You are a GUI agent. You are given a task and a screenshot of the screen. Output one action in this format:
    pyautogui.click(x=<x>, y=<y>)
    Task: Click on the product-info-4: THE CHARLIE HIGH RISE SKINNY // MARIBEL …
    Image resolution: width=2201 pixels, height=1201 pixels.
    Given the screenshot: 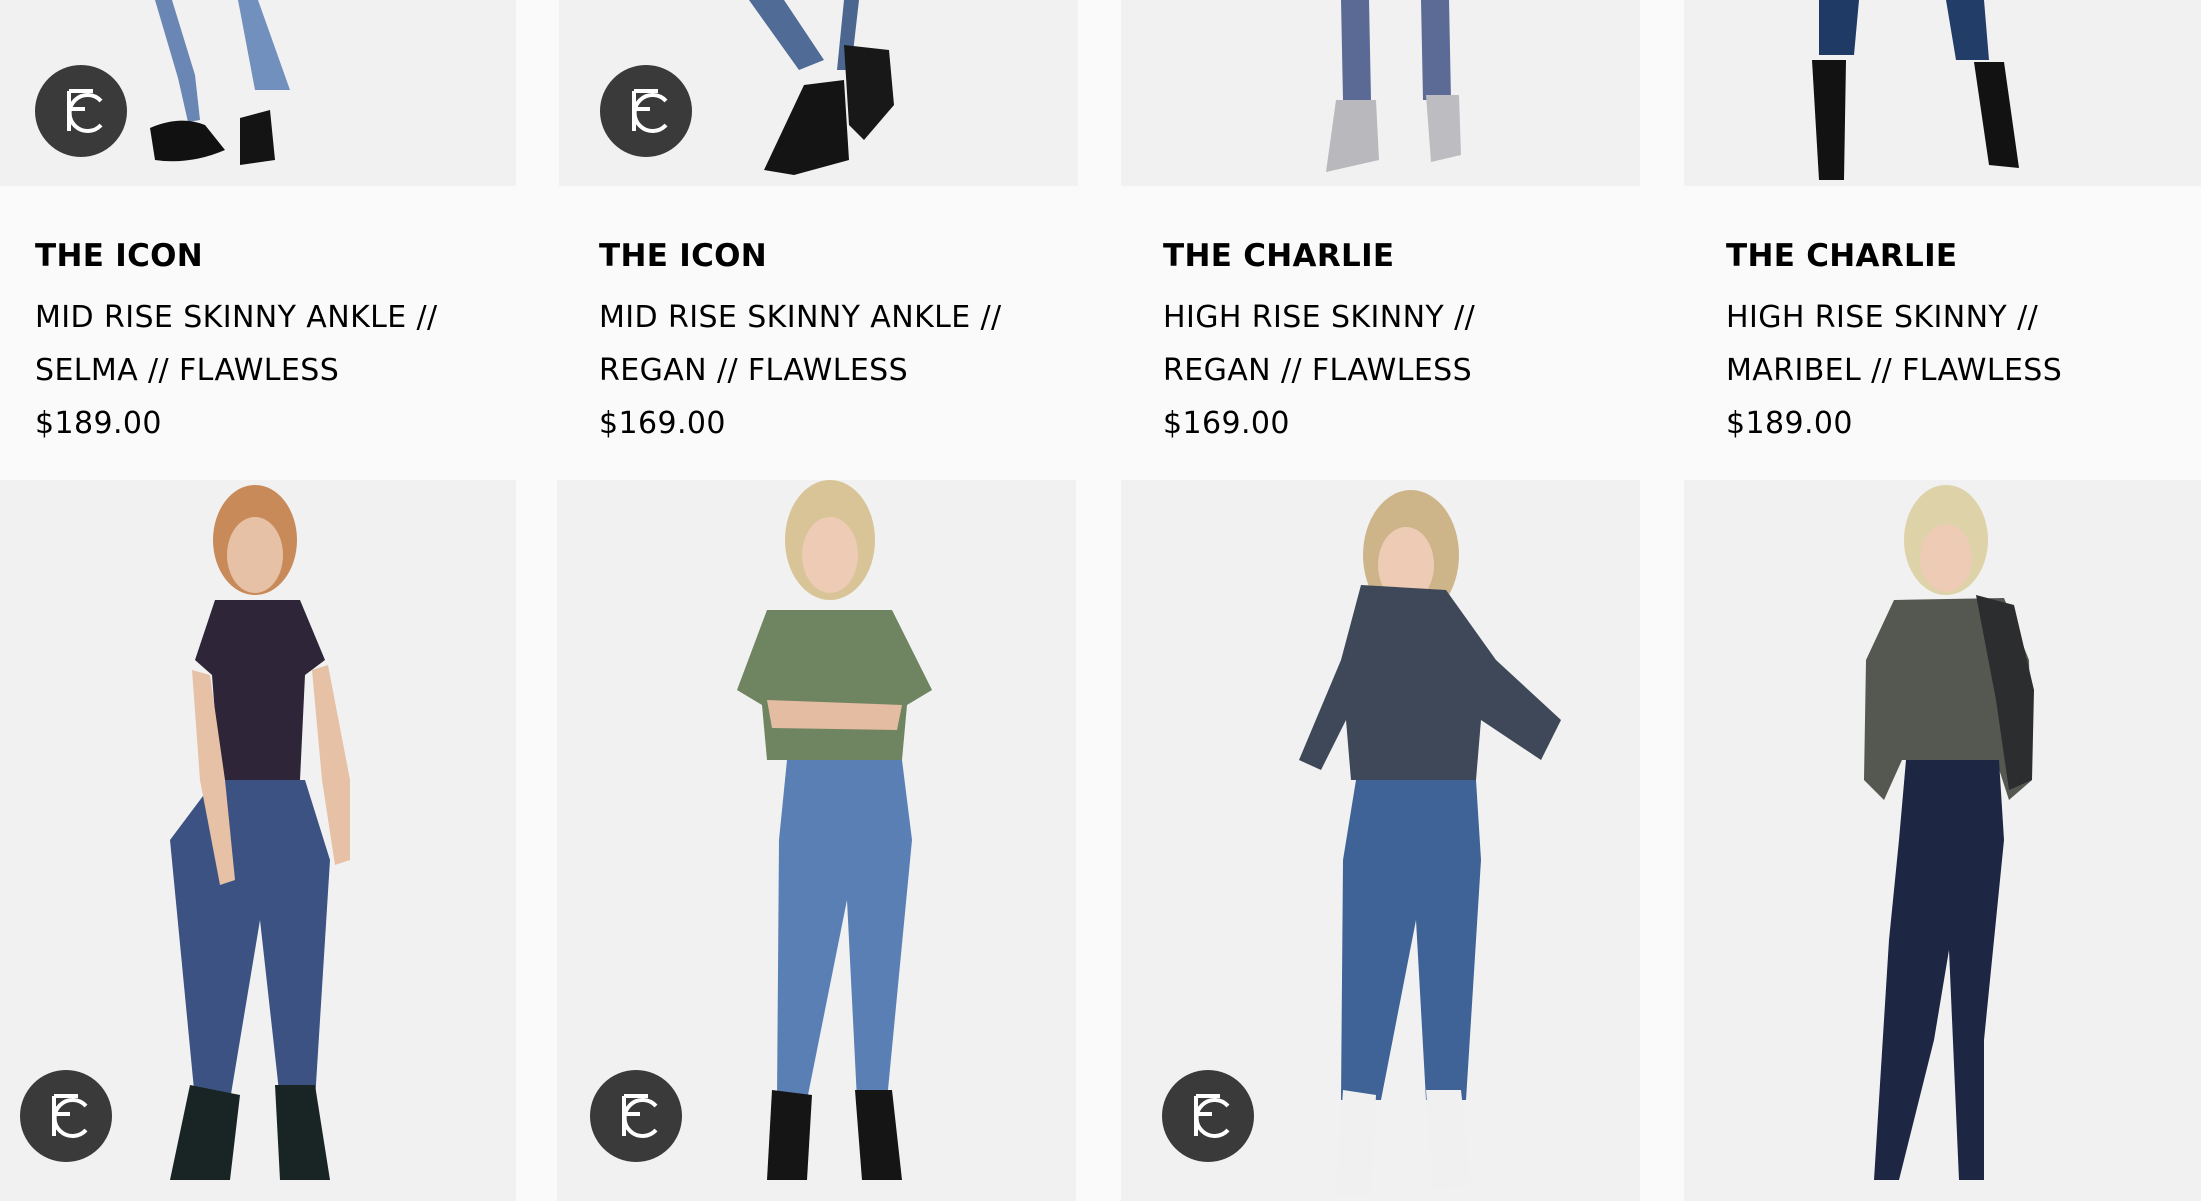 What is the action you would take?
    pyautogui.click(x=1894, y=344)
    